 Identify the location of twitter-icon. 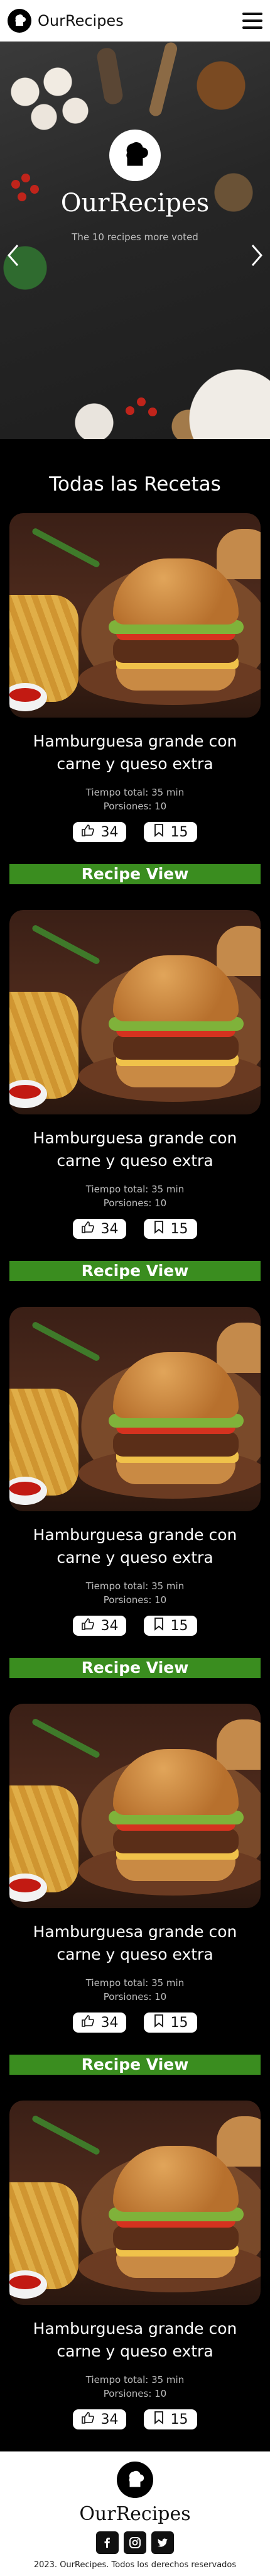
(162, 2542).